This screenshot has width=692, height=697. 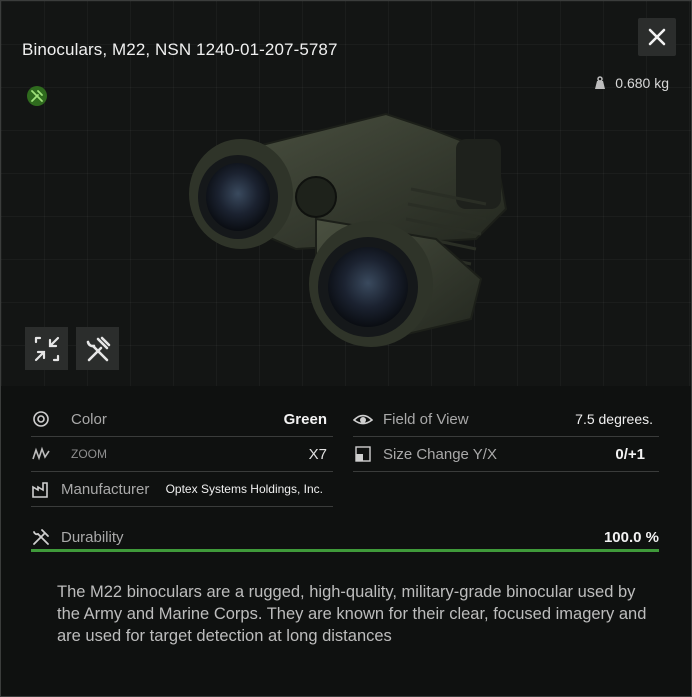 What do you see at coordinates (305, 419) in the screenshot?
I see `stat-value: Green` at bounding box center [305, 419].